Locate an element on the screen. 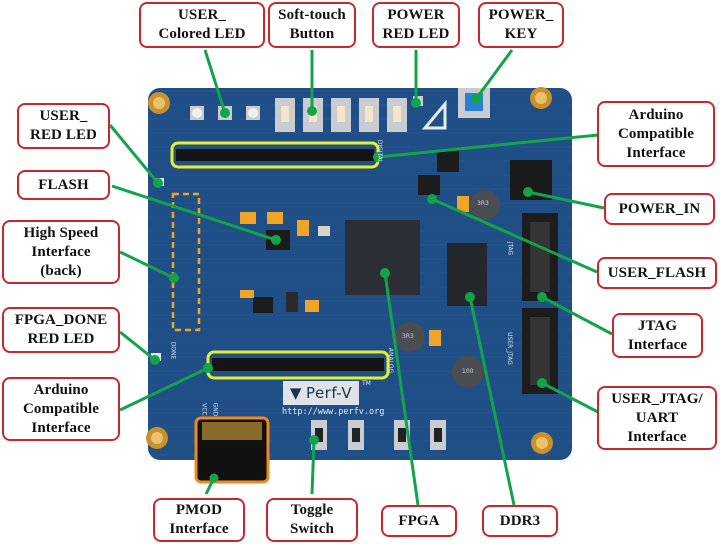 The width and height of the screenshot is (720, 544). label-soft-touch-button: Soft-touch Button is located at coordinates (312, 25).